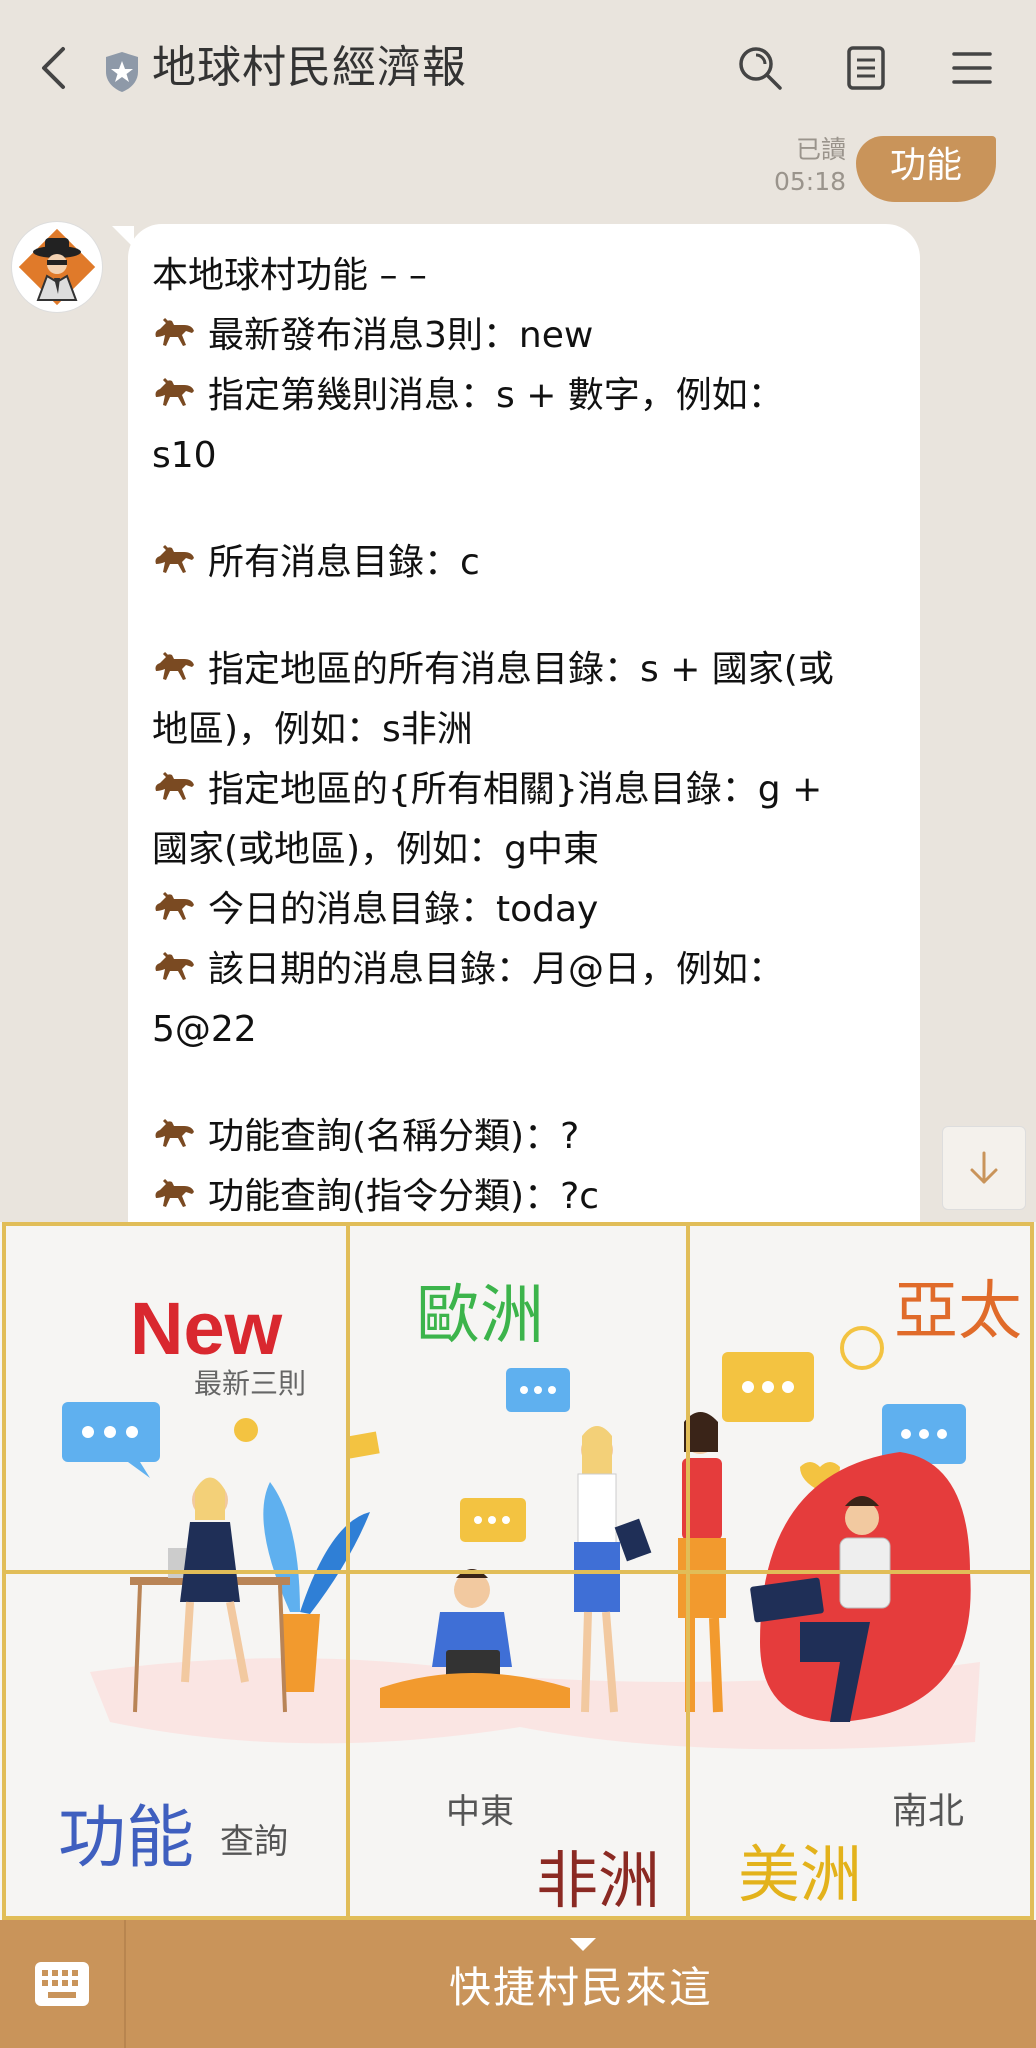  I want to click on middle-east-label: 中東, so click(480, 1812).